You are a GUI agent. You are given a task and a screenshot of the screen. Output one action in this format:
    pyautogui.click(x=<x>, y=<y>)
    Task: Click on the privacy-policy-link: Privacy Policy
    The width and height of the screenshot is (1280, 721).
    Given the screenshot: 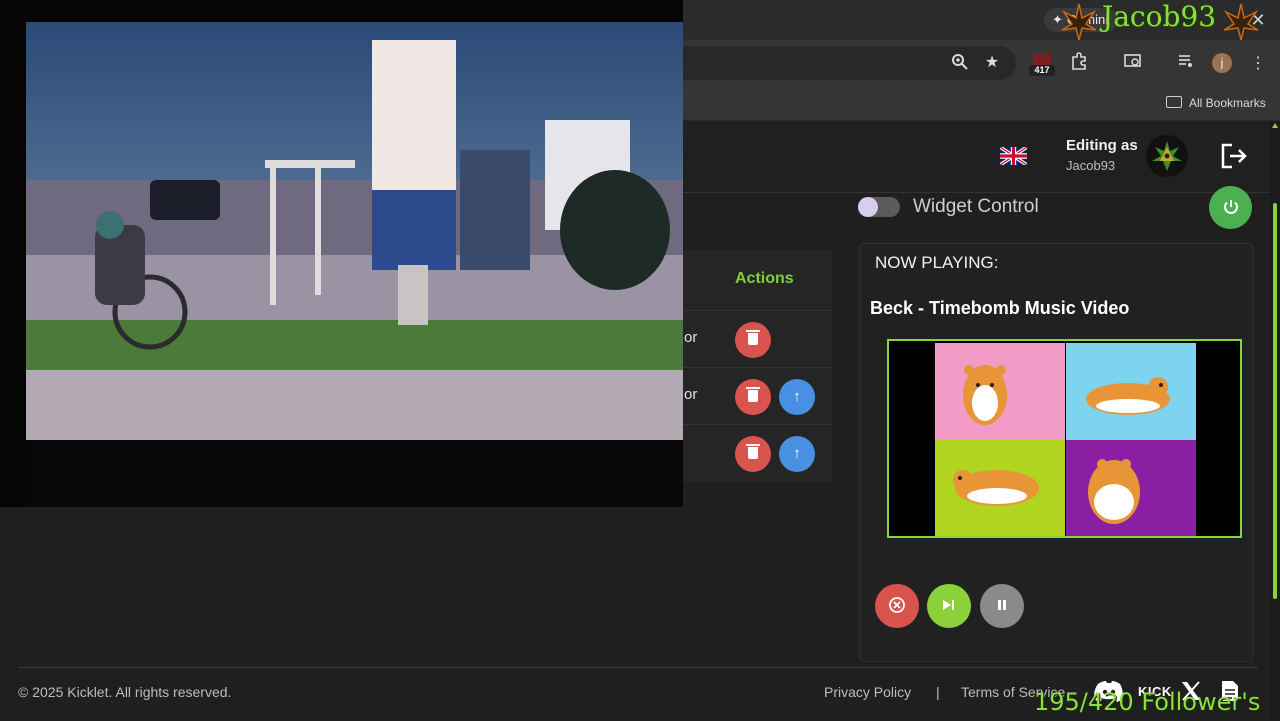 What is the action you would take?
    pyautogui.click(x=867, y=692)
    